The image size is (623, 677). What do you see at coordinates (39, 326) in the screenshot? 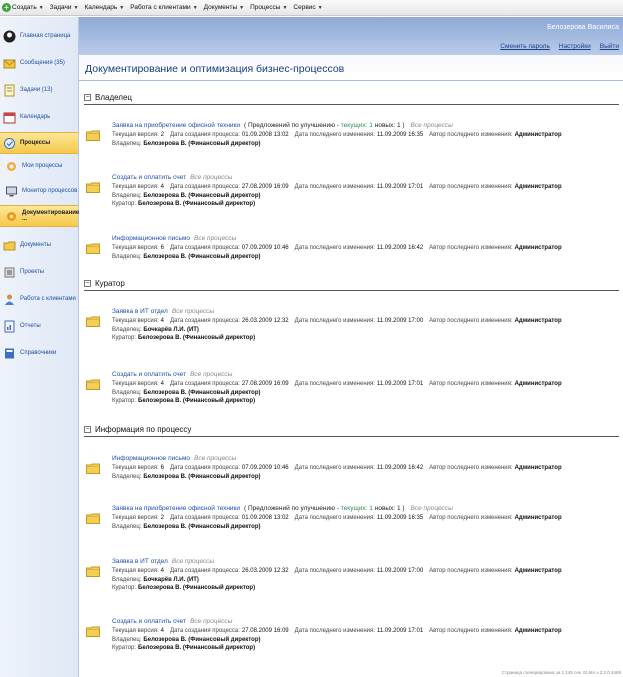
I see `sidebar-item-reports: Отчеты` at bounding box center [39, 326].